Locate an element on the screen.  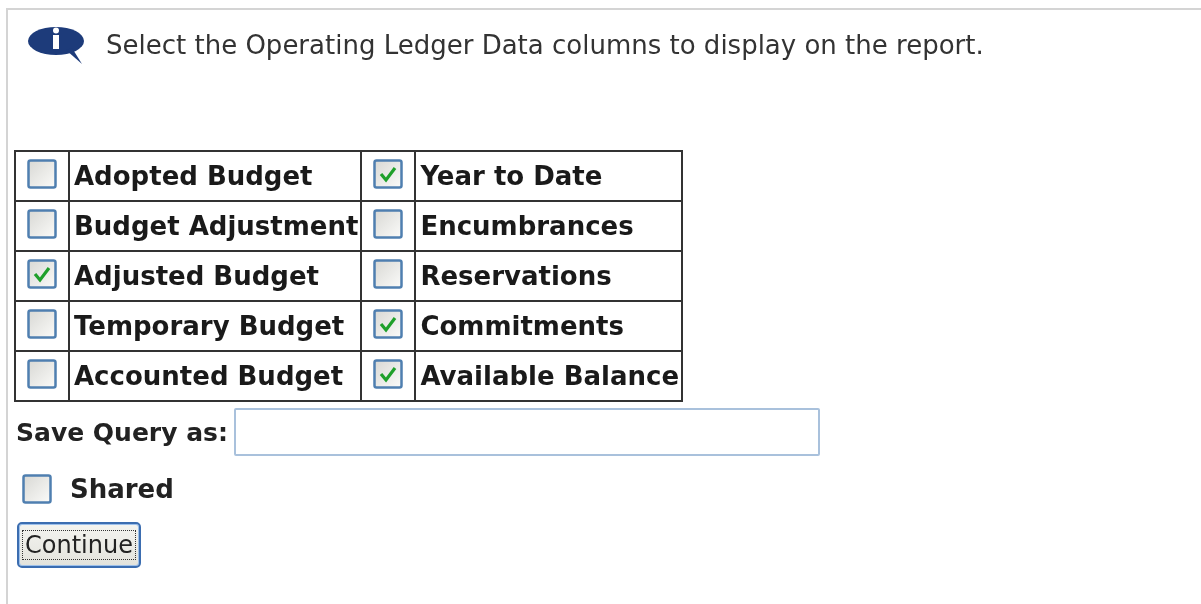
option-label: Adopted Budget is located at coordinates (193, 176).